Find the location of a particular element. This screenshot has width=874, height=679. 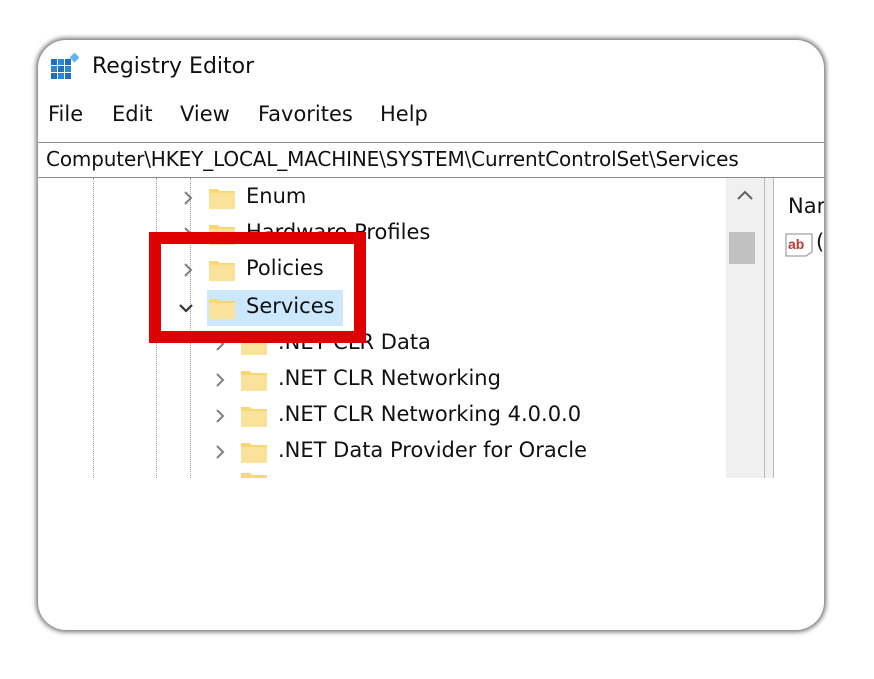

name-column-header: Nar is located at coordinates (806, 206).